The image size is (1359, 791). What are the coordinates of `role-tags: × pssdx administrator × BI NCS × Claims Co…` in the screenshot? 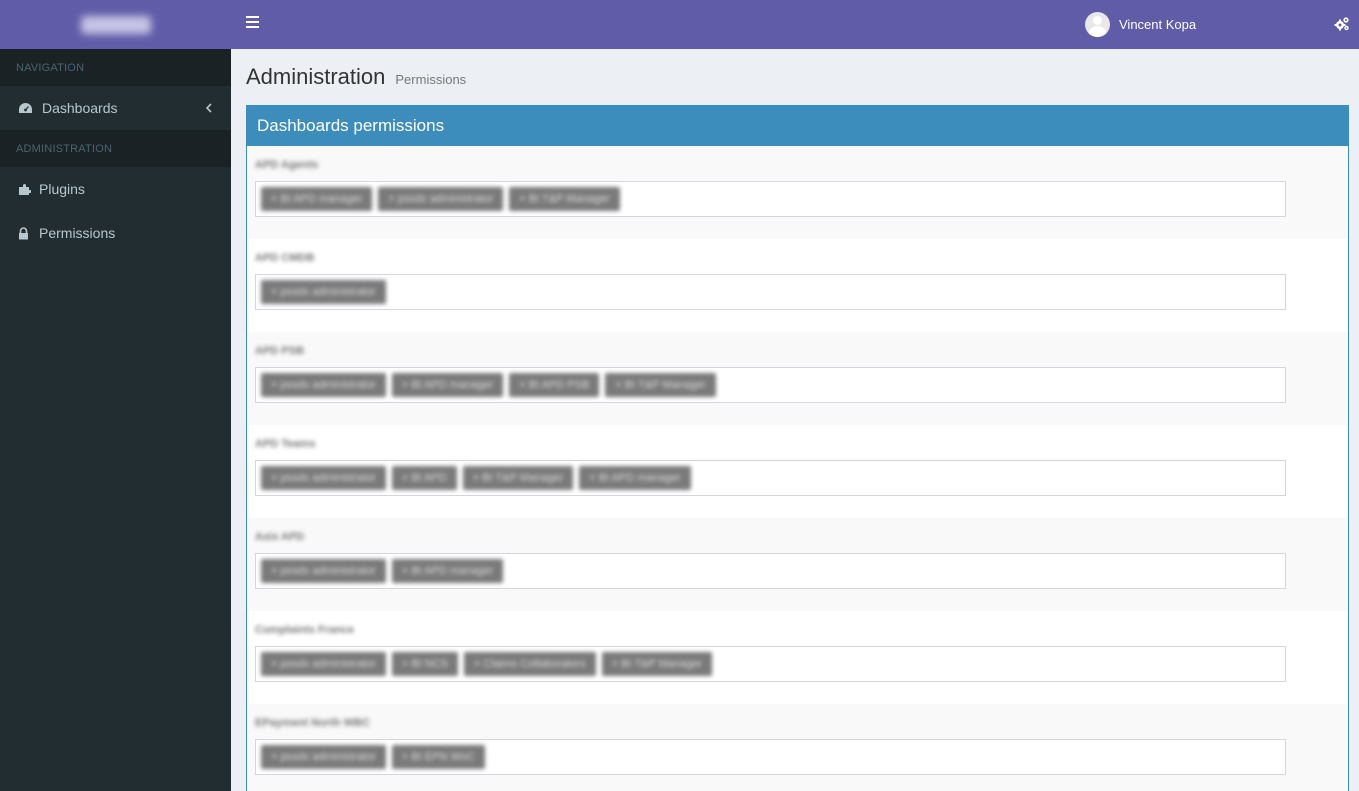 It's located at (486, 664).